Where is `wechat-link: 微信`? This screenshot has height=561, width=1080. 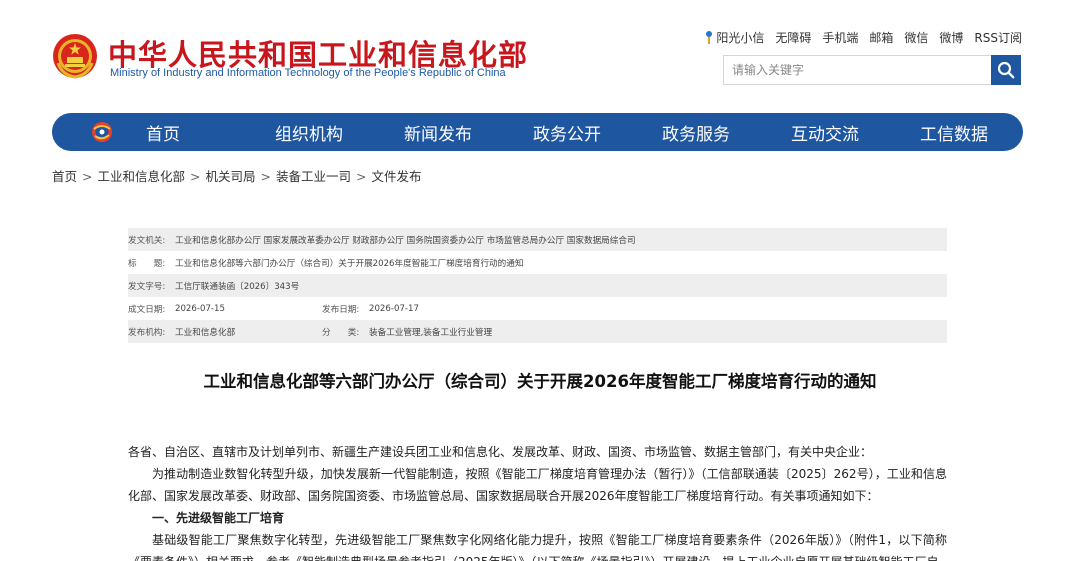
wechat-link: 微信 is located at coordinates (916, 37).